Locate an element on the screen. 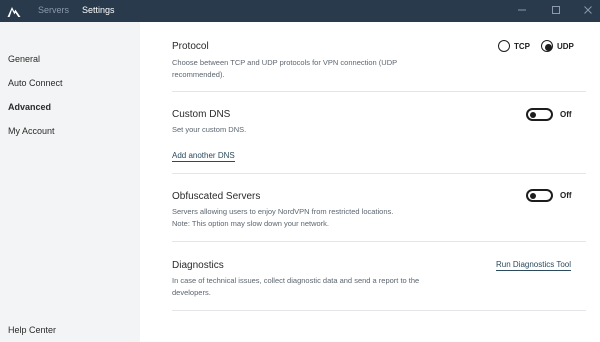 Image resolution: width=600 pixels, height=342 pixels. add-another-dns-link: Add another DNS is located at coordinates (203, 156).